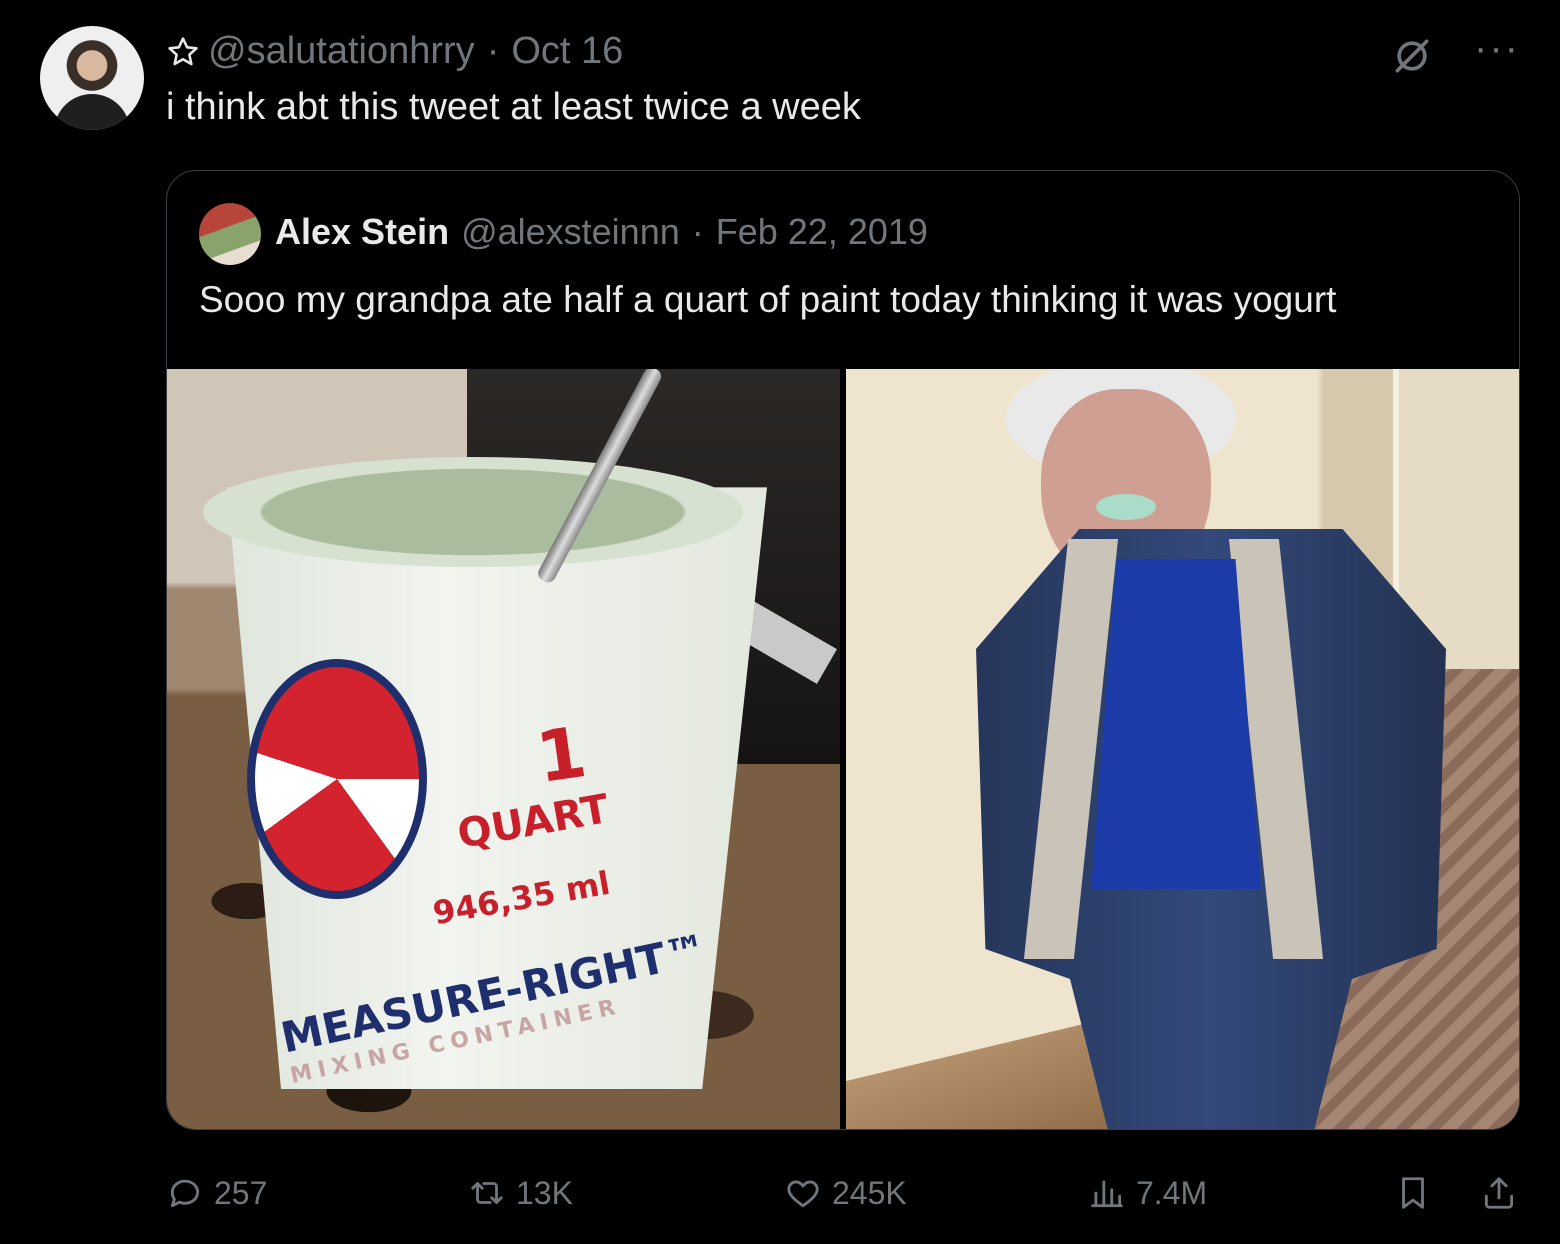  Describe the element at coordinates (869, 1192) in the screenshot. I see `like-count: 245K` at that location.